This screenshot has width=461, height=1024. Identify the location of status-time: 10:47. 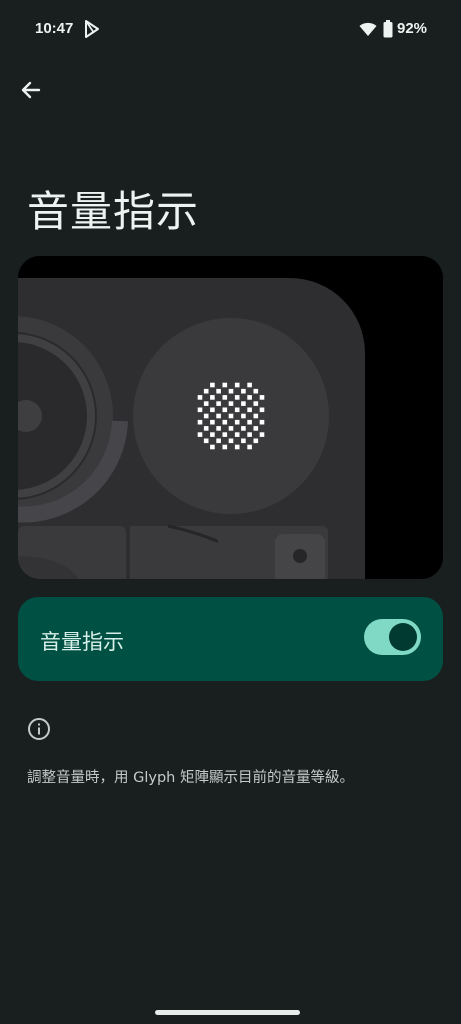
(54, 28).